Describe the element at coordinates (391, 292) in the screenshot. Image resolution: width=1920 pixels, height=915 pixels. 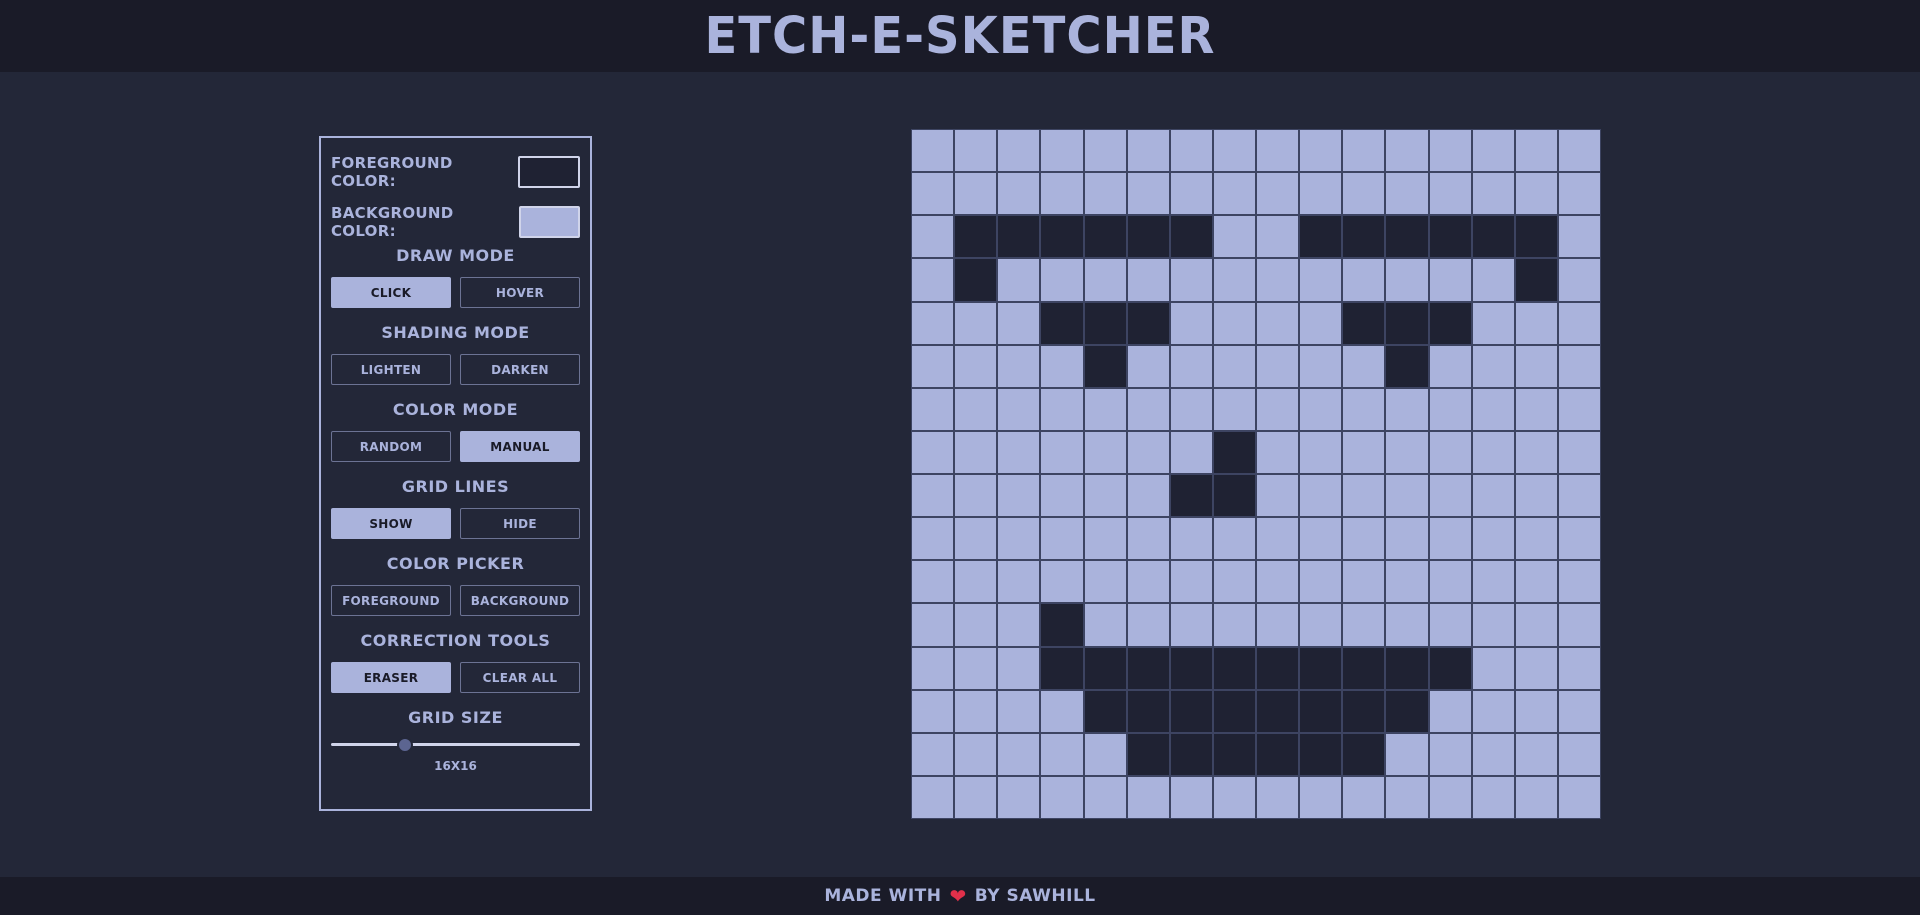
I see `click-mode-button: CLICK` at that location.